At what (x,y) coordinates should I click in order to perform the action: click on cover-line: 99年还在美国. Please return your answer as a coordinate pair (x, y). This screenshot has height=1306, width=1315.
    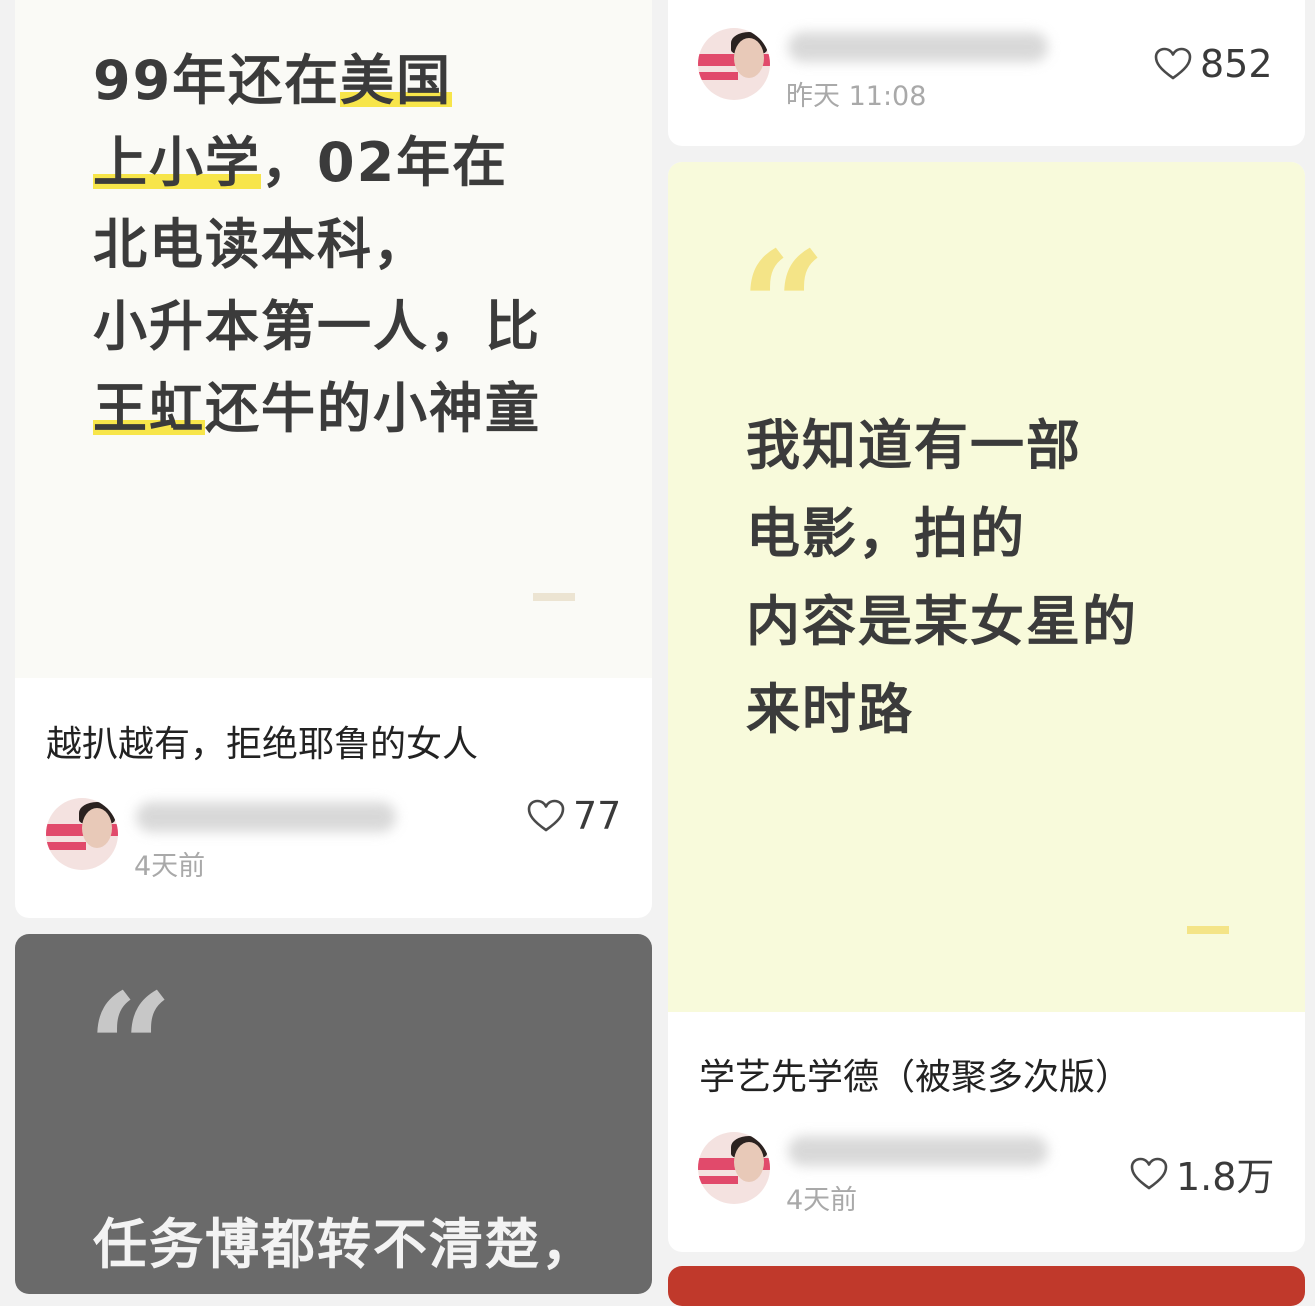
    Looking at the image, I should click on (273, 80).